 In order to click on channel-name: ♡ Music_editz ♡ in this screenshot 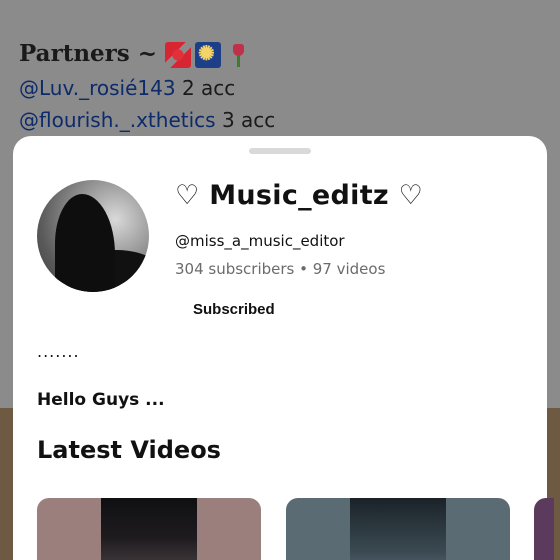, I will do `click(299, 195)`.